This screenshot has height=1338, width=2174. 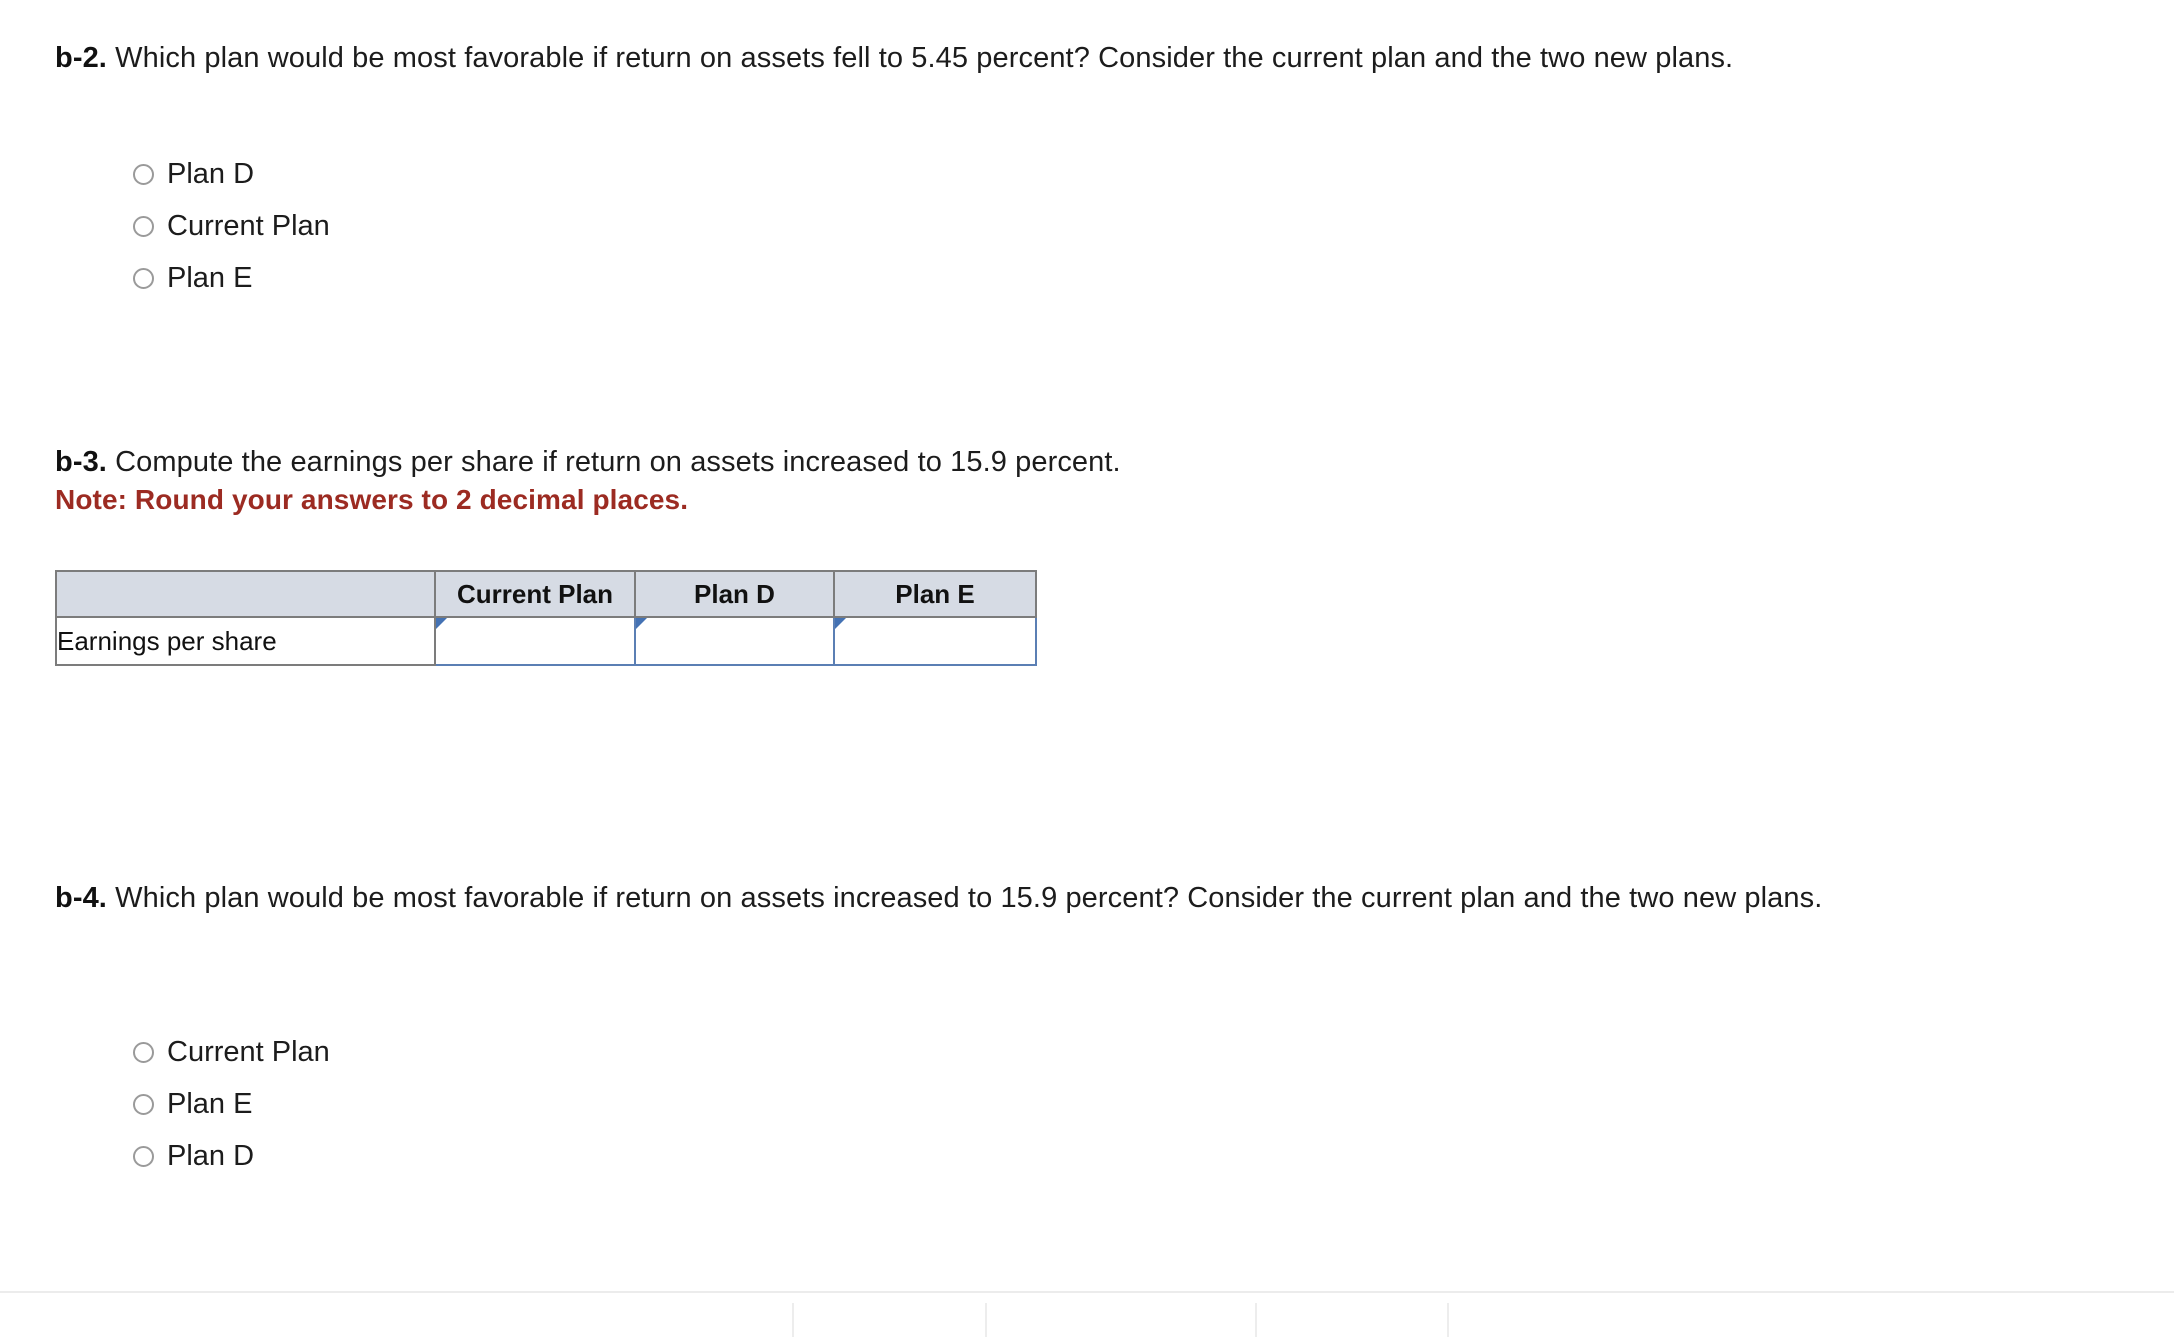 What do you see at coordinates (81, 898) in the screenshot?
I see `question-b4-label: b-4.` at bounding box center [81, 898].